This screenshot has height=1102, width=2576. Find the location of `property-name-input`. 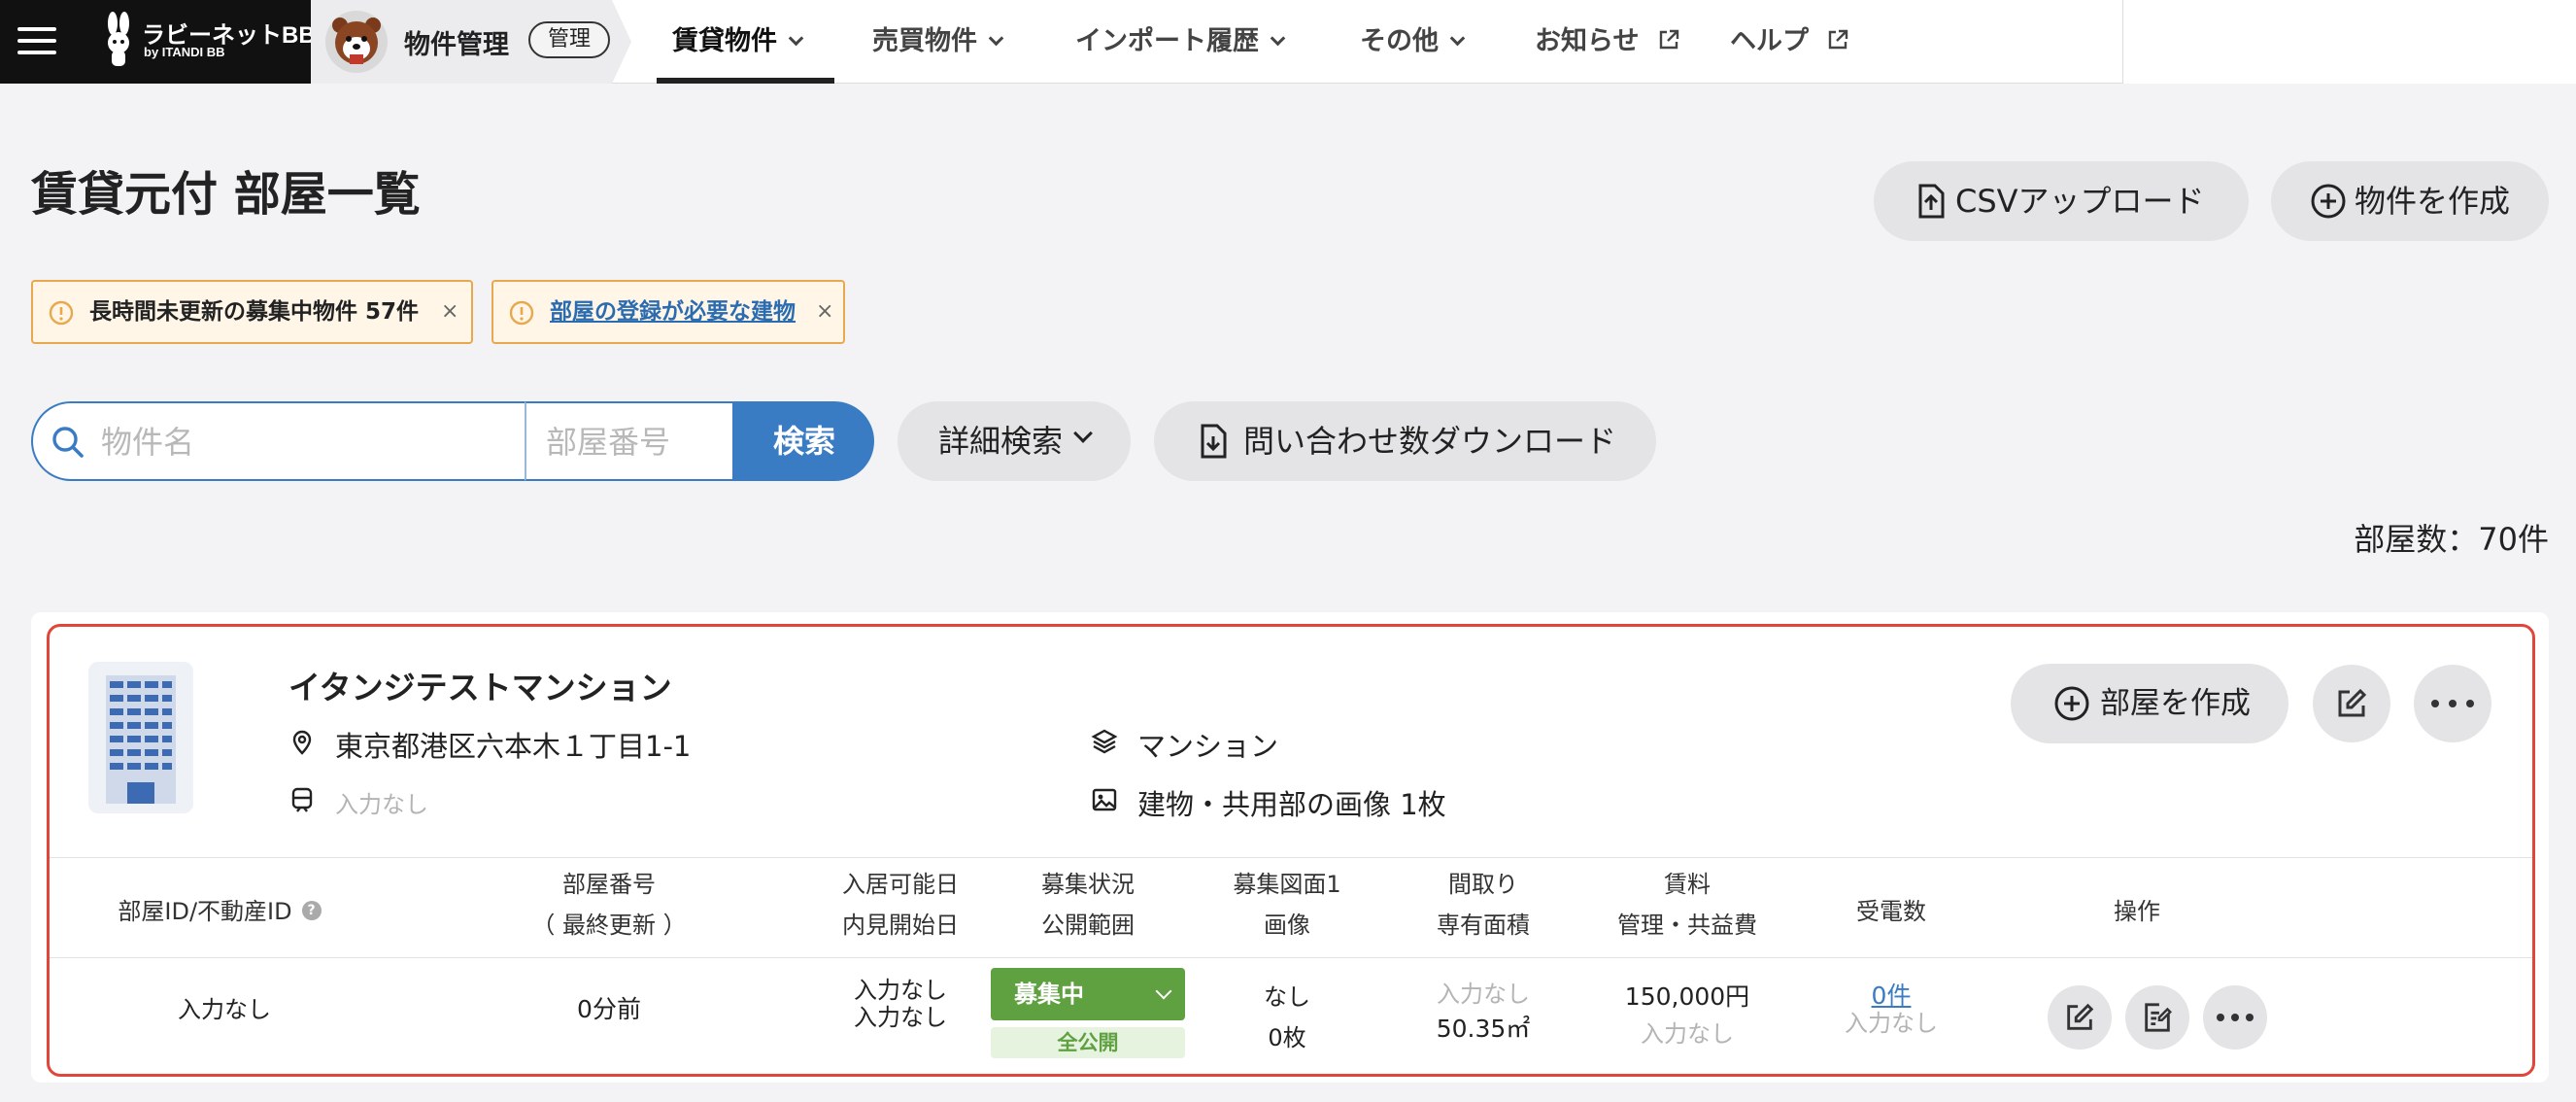

property-name-input is located at coordinates (305, 442).